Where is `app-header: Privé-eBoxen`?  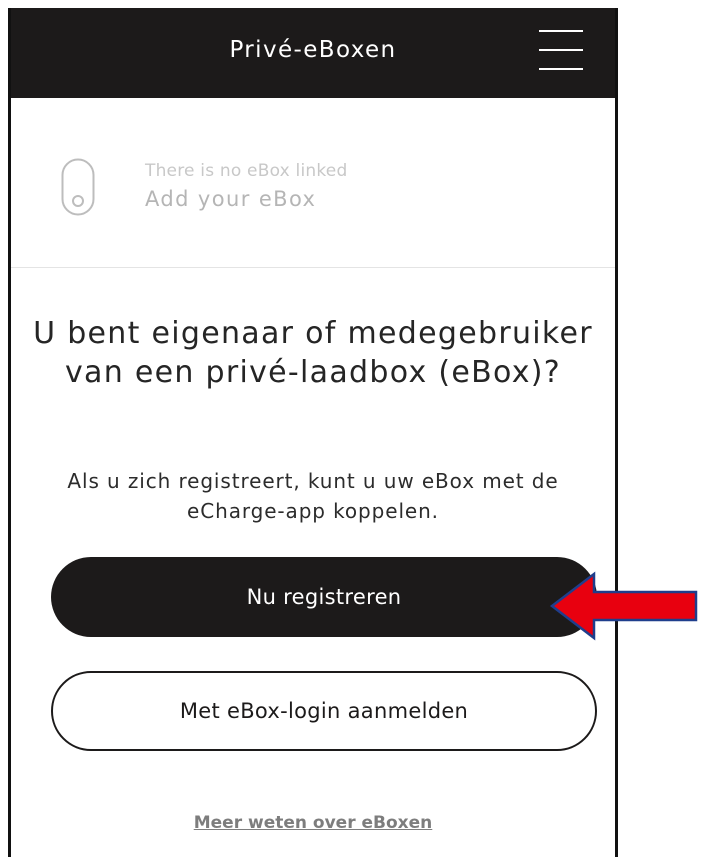 app-header: Privé-eBoxen is located at coordinates (313, 53).